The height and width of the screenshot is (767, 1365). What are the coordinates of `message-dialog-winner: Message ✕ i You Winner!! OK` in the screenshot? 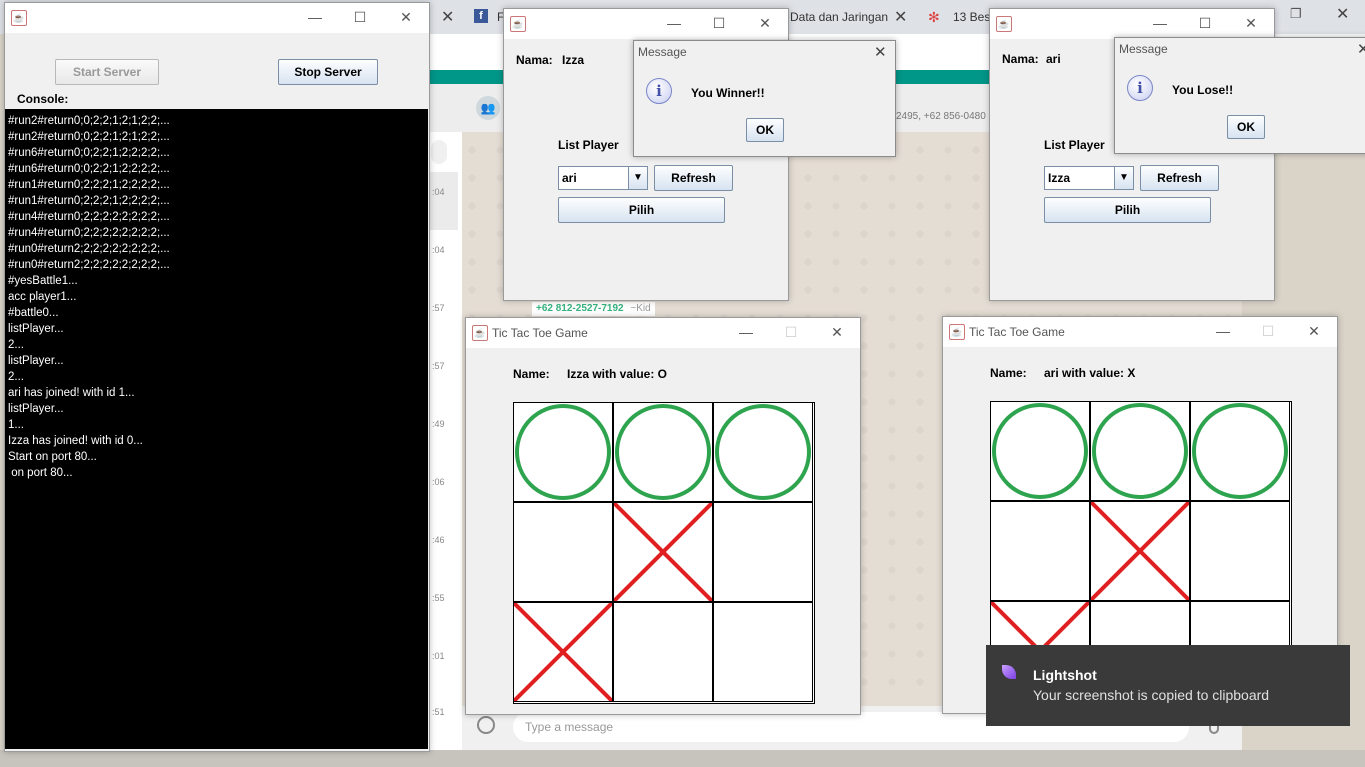 It's located at (764, 98).